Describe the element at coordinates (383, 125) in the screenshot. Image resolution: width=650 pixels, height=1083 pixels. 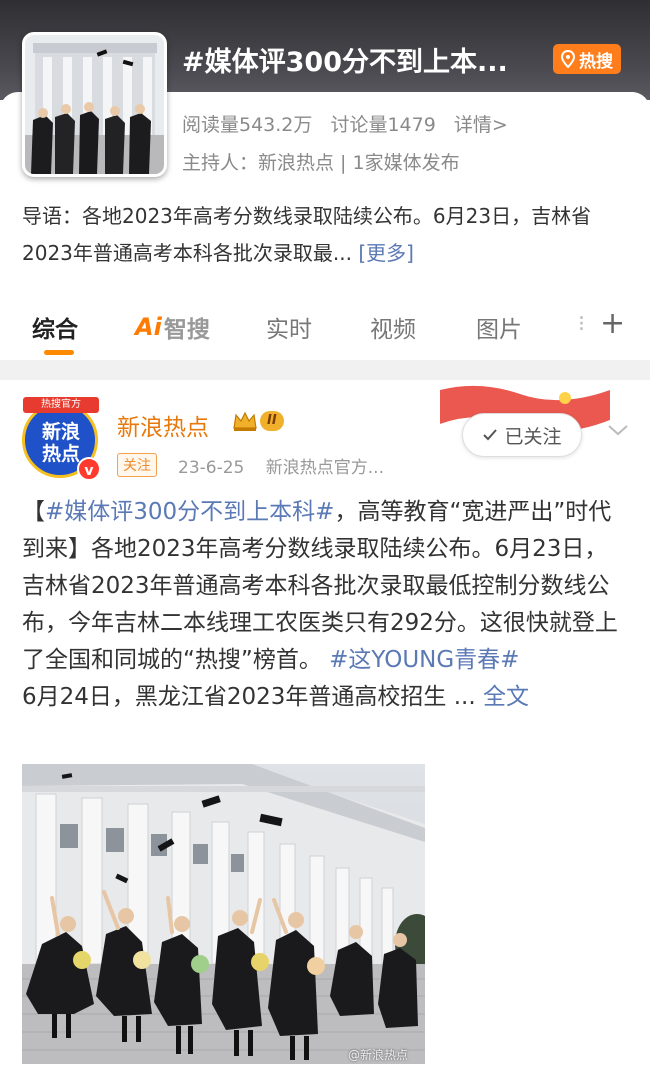
I see `discussion-count: 讨论量1479` at that location.